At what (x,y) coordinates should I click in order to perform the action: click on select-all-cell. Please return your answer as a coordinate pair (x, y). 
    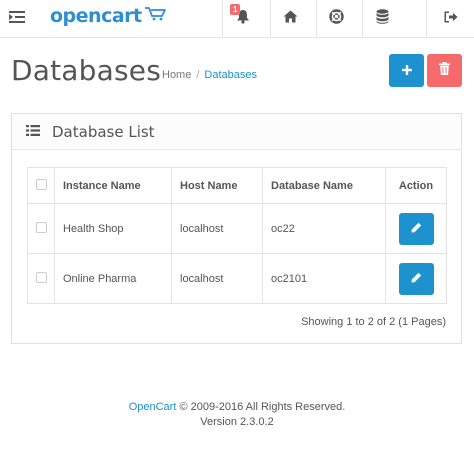
    Looking at the image, I should click on (41, 185).